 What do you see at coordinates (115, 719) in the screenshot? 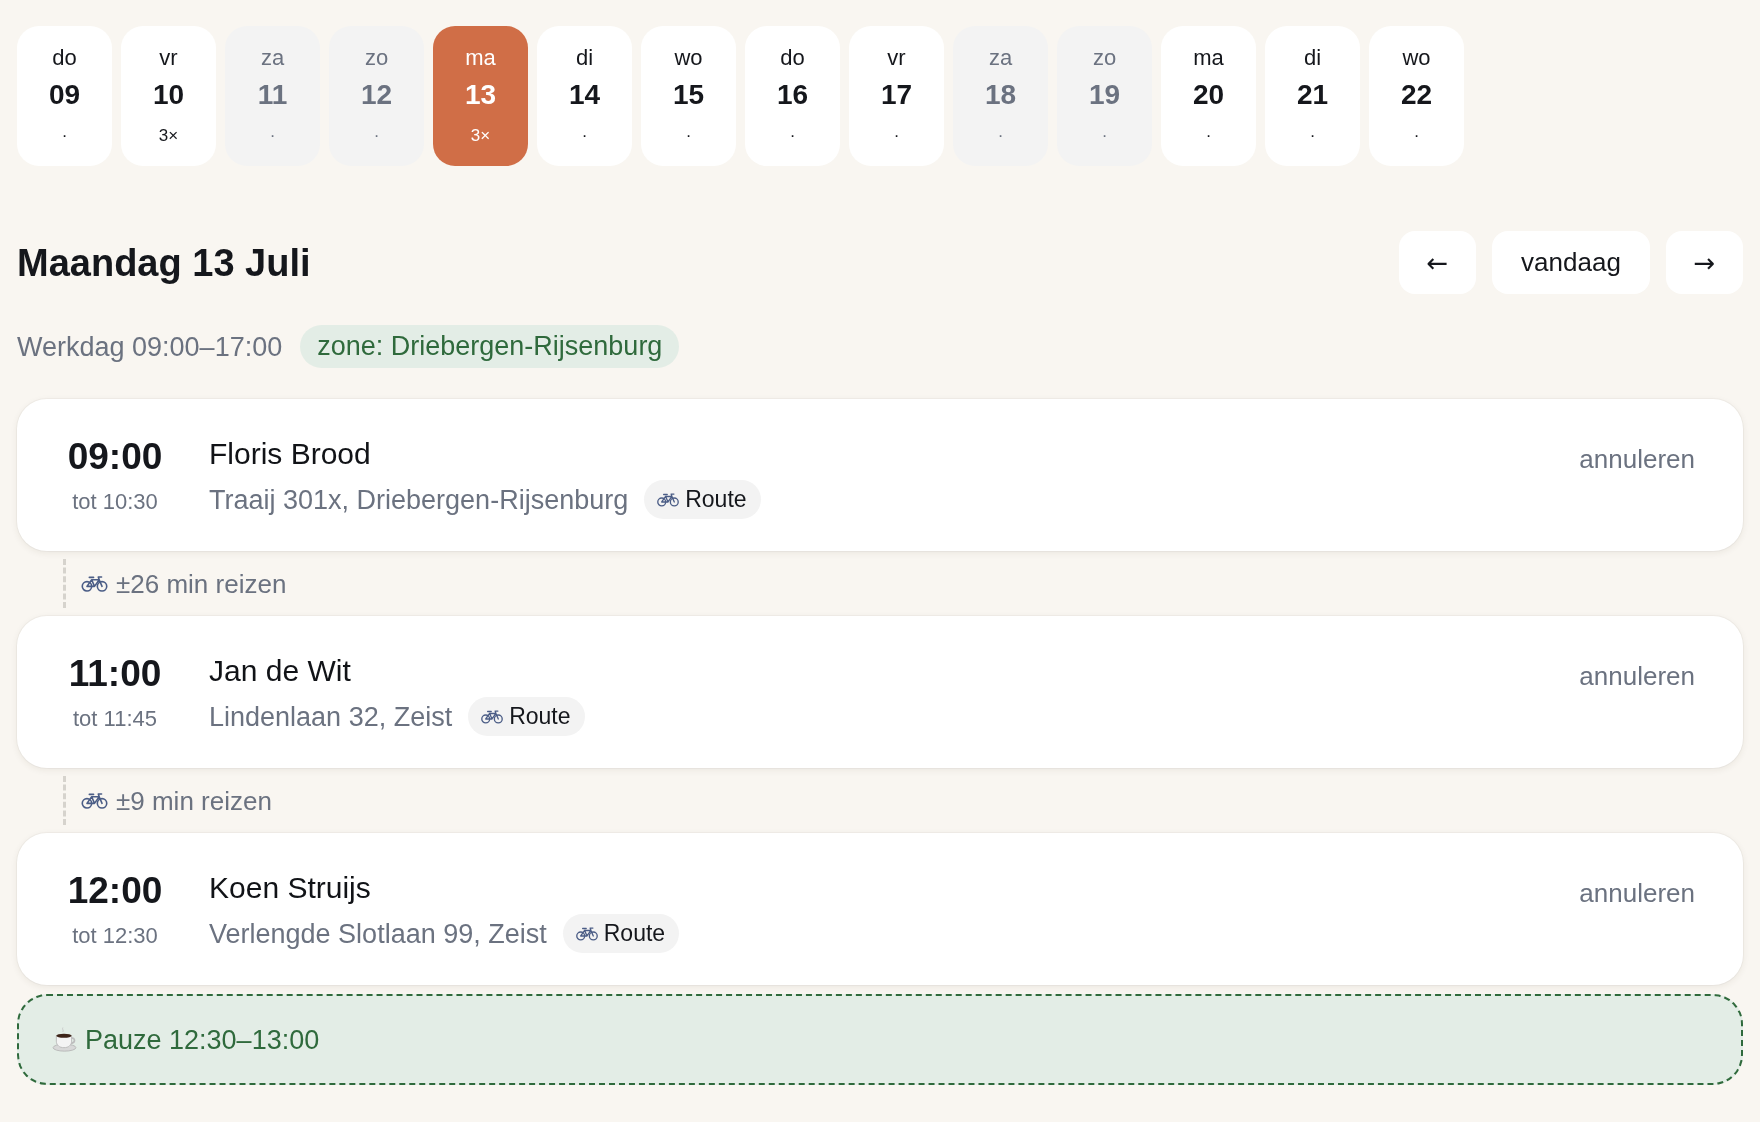
I see `end-time: tot 11:45` at bounding box center [115, 719].